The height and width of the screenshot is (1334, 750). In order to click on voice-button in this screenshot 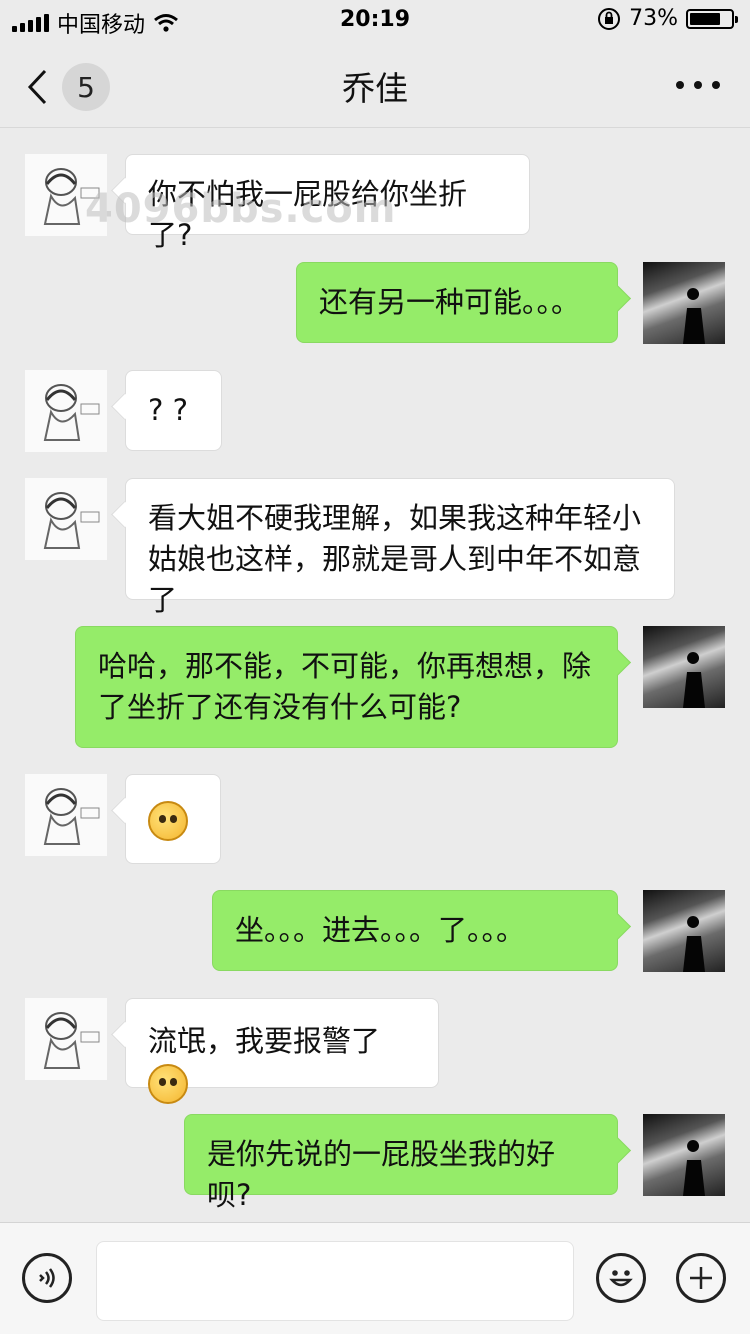, I will do `click(47, 1278)`.